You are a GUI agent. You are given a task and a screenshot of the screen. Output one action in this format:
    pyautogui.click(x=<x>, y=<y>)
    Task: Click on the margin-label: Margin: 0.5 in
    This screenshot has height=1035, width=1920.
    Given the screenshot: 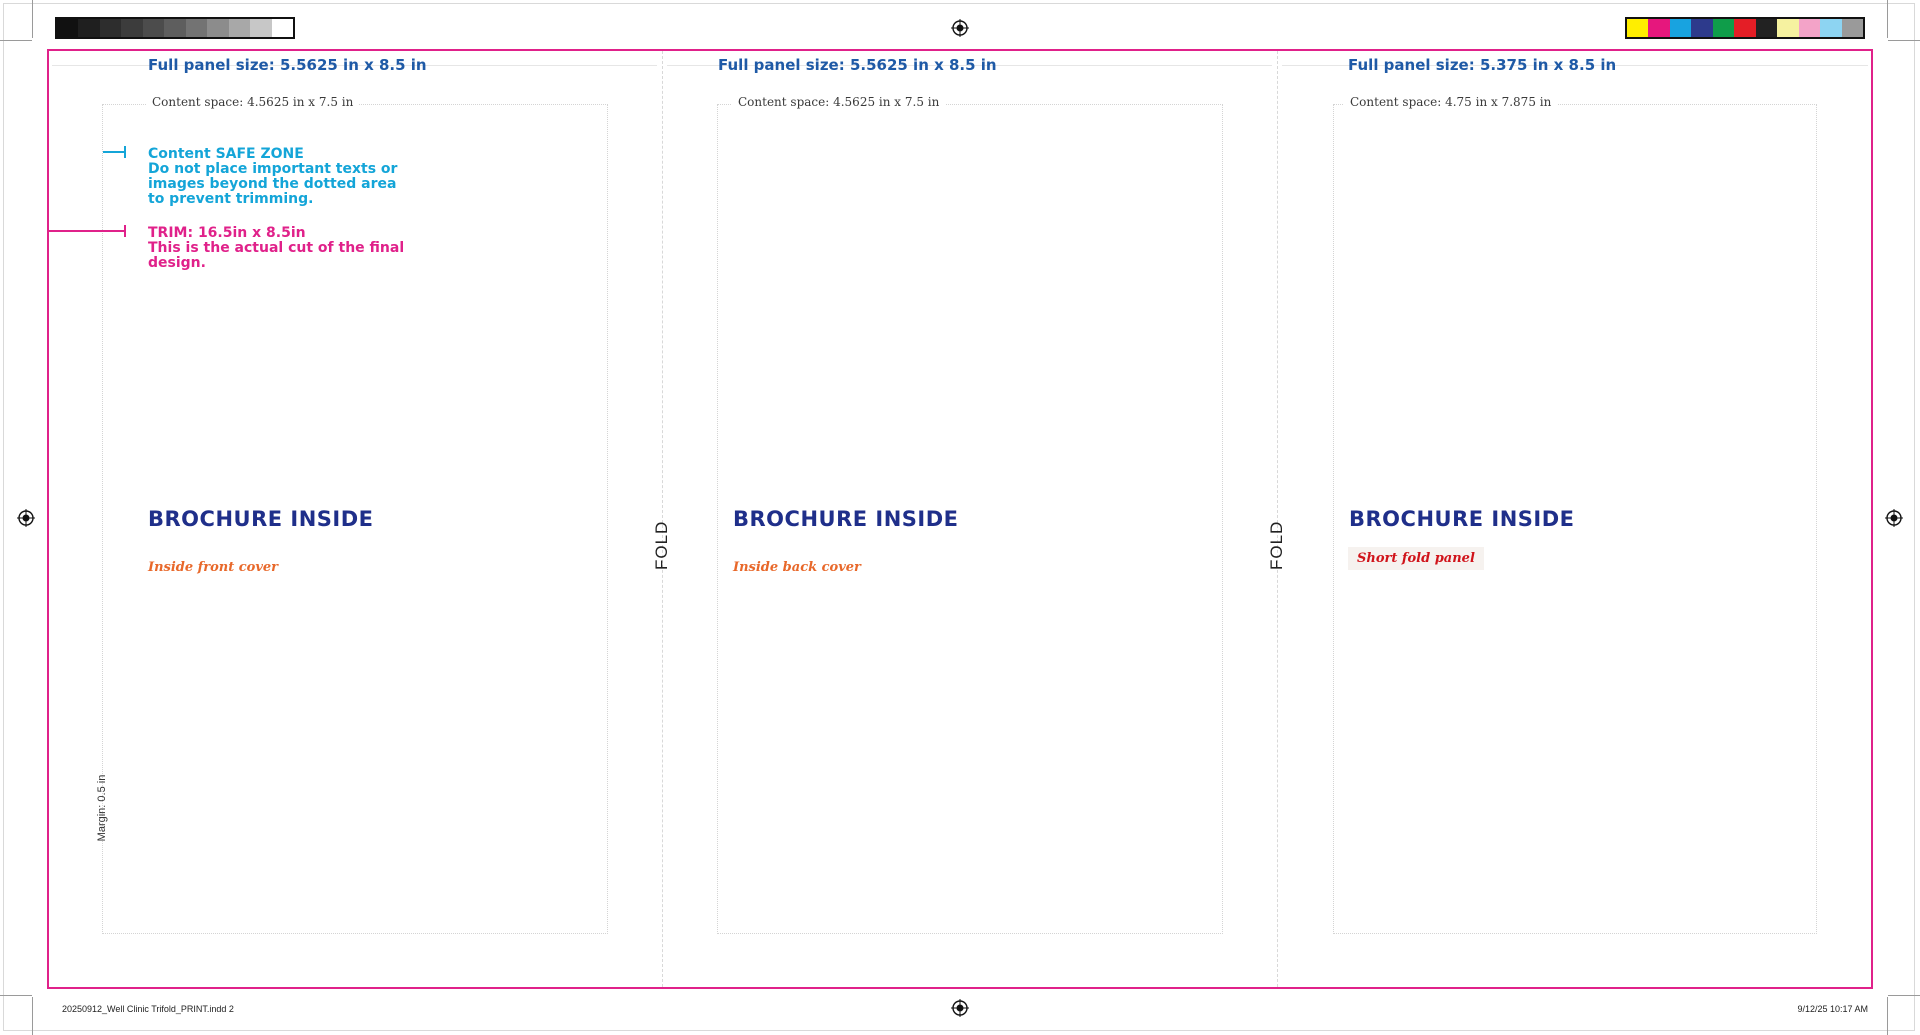 What is the action you would take?
    pyautogui.click(x=102, y=808)
    